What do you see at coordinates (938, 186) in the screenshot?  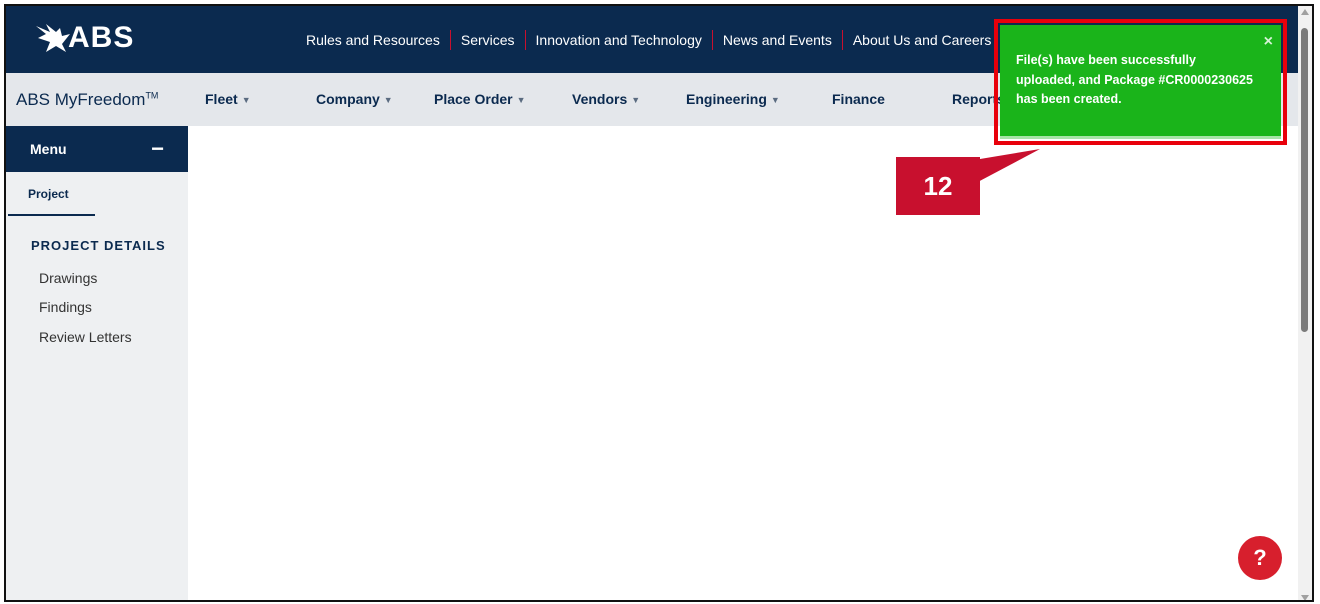 I see `step-callout-badge: 12` at bounding box center [938, 186].